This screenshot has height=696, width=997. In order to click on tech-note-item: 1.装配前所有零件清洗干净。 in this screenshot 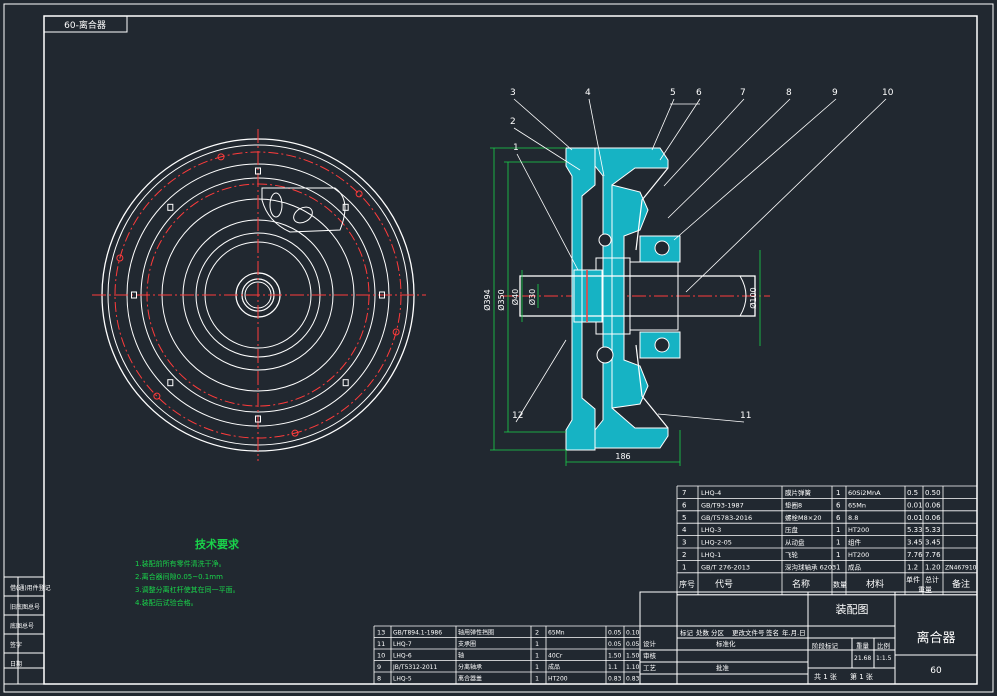, I will do `click(180, 563)`.